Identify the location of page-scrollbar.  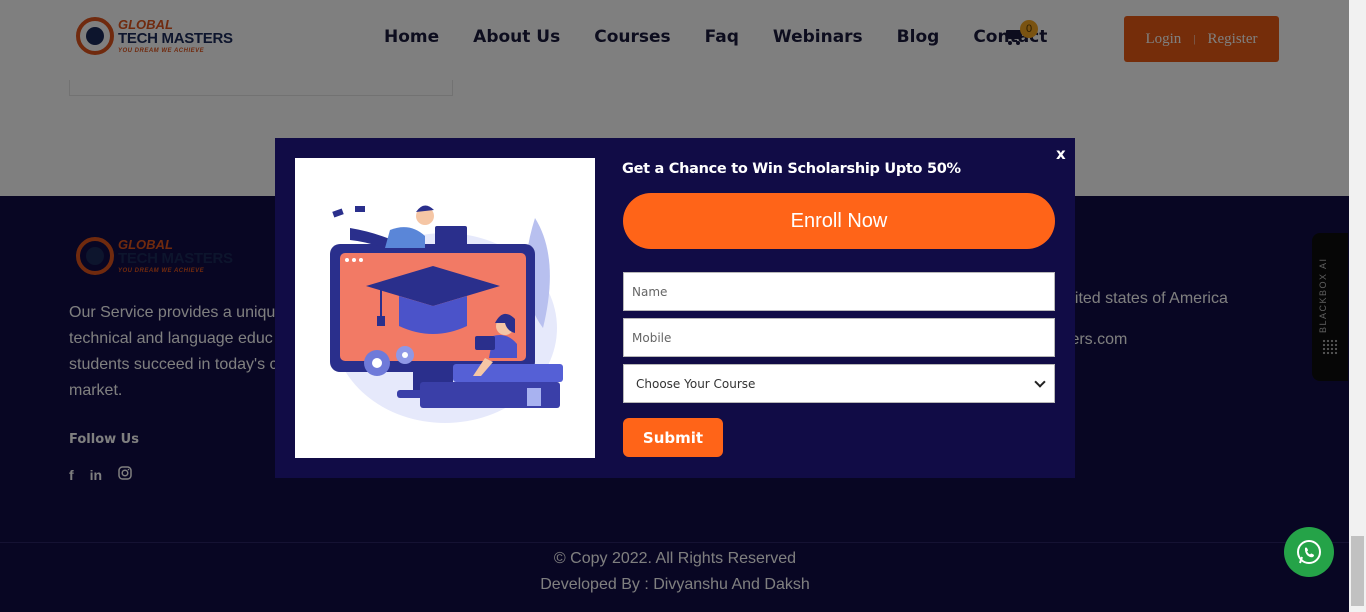
(1357, 306).